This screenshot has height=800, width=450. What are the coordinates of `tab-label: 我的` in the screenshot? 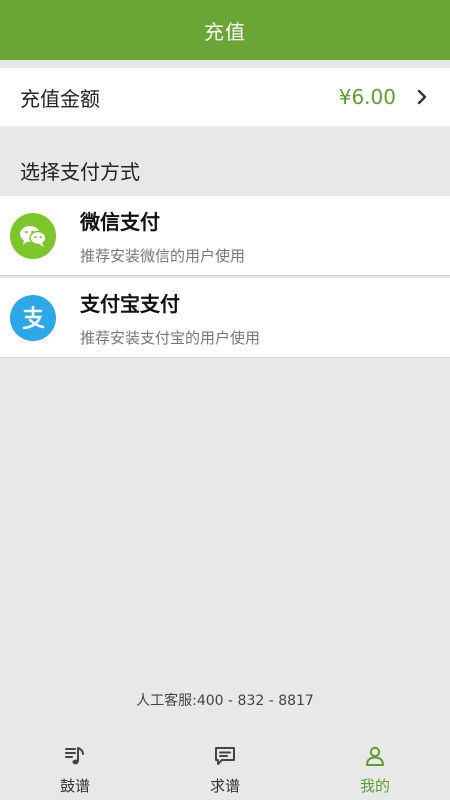 It's located at (374, 785).